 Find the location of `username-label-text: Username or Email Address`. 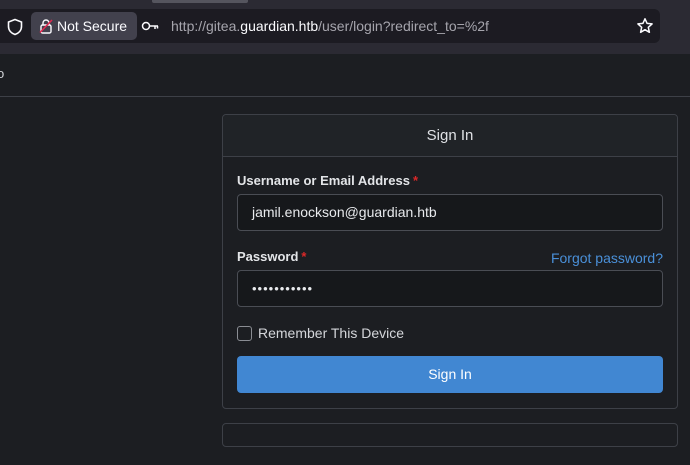

username-label-text: Username or Email Address is located at coordinates (323, 180).